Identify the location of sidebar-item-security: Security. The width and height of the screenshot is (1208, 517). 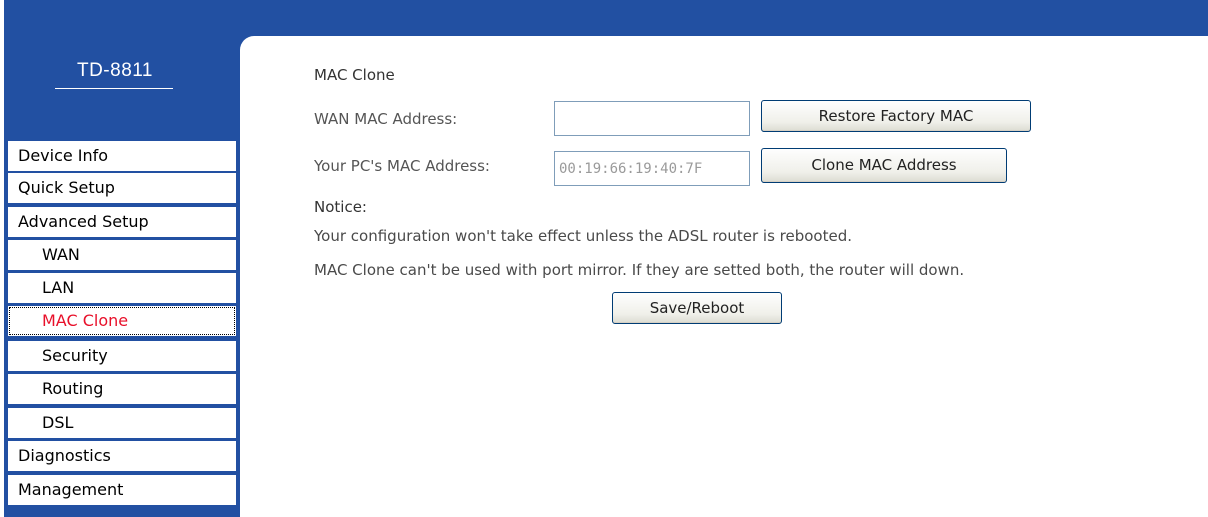
(122, 356).